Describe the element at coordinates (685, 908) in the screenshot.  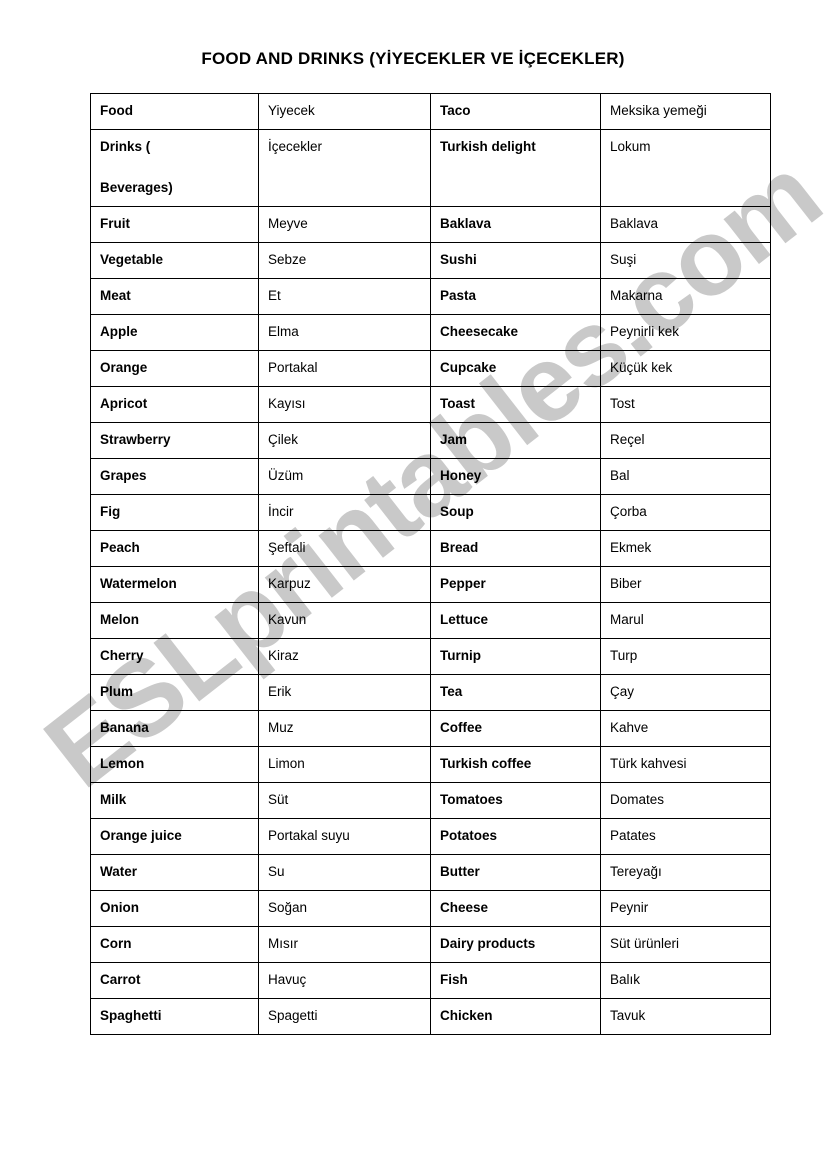
I see `cell-turkish-right: Peynir` at that location.